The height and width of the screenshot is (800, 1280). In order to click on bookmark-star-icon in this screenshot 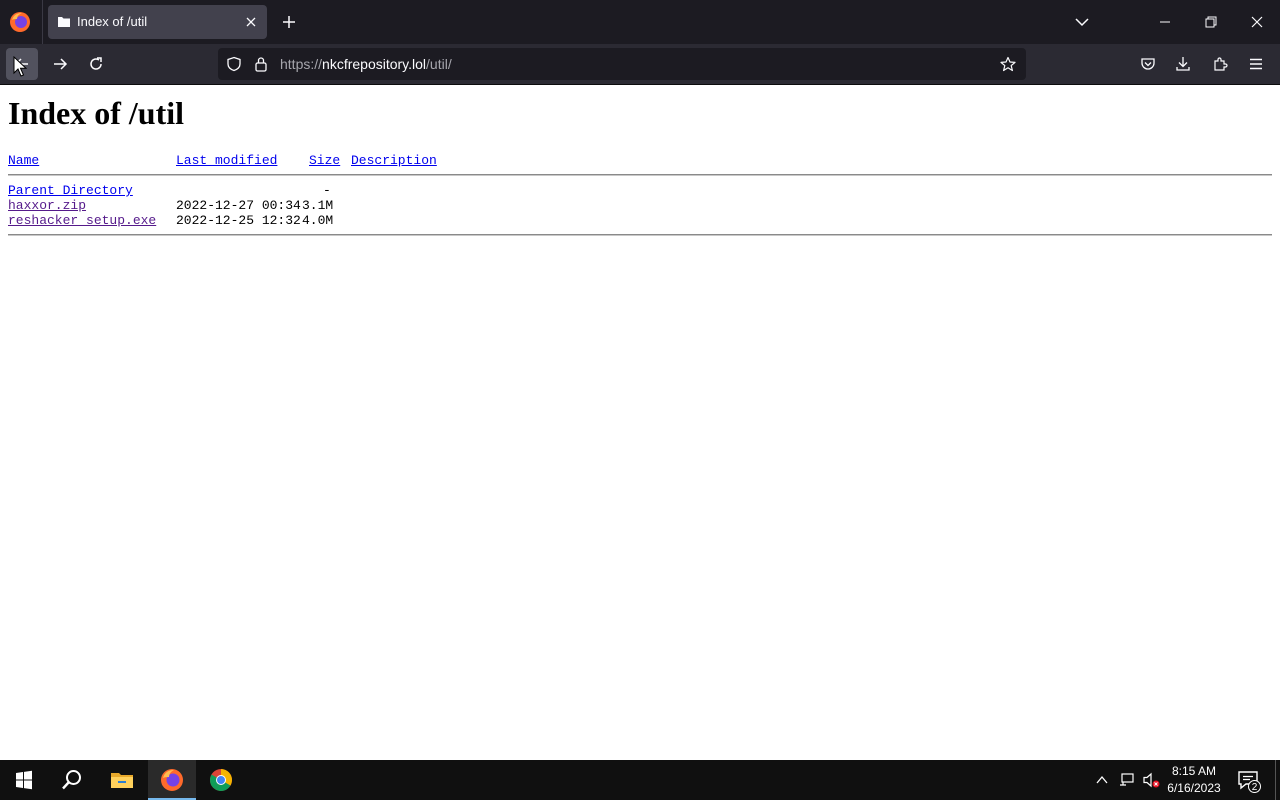, I will do `click(1008, 64)`.